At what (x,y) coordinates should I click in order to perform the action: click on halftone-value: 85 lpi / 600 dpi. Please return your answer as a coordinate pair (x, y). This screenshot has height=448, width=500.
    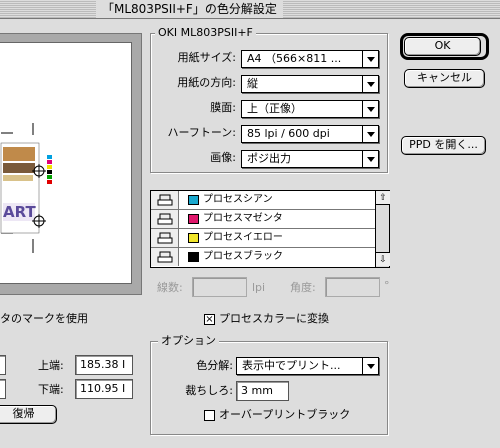
    Looking at the image, I should click on (288, 133).